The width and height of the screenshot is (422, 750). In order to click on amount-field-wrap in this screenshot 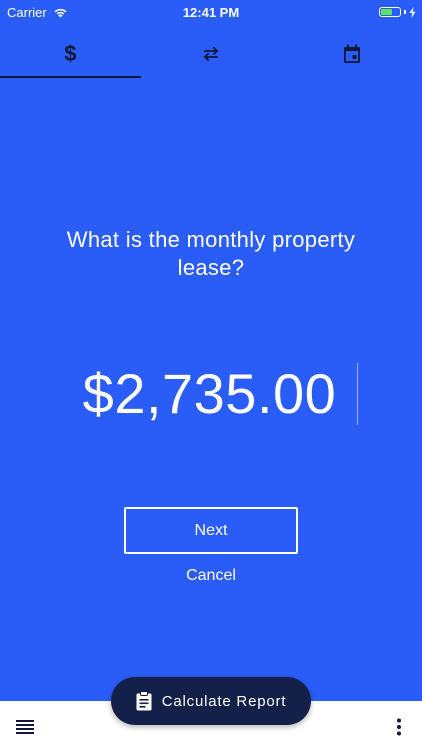, I will do `click(211, 394)`.